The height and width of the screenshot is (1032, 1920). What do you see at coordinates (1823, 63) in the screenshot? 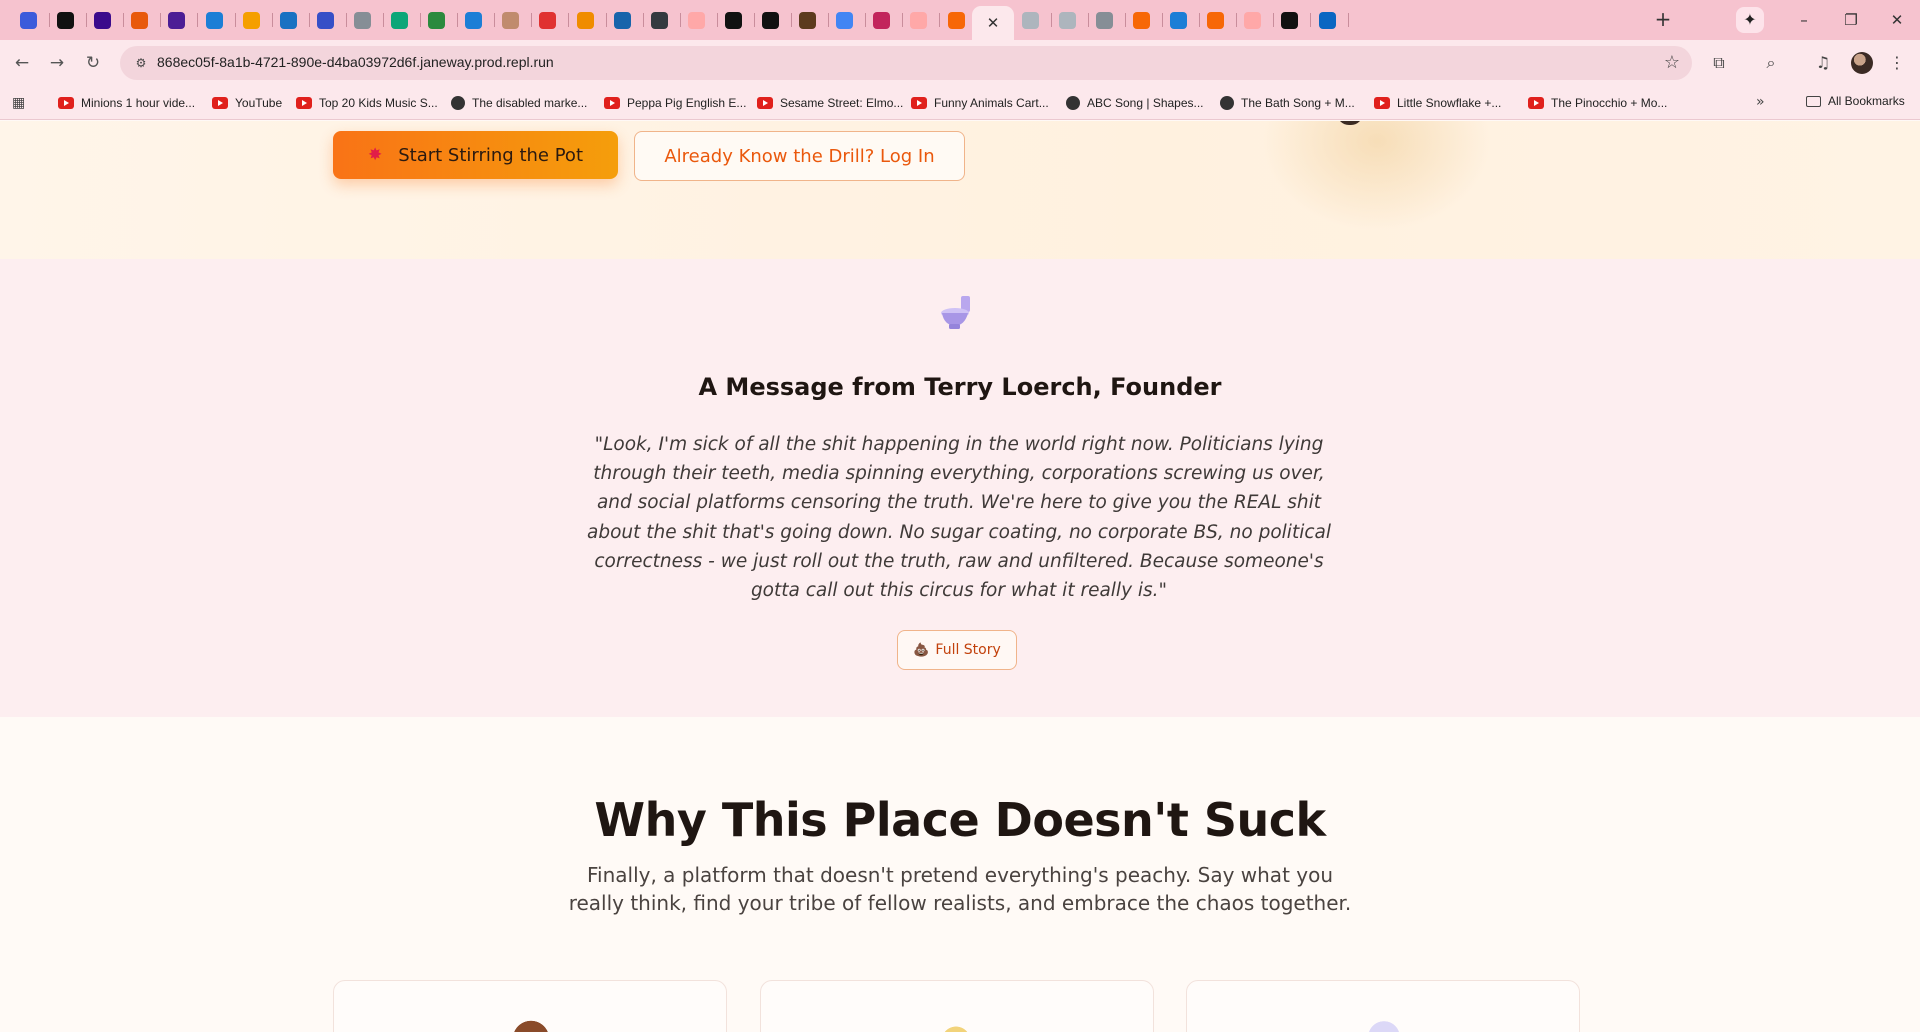
I see `media-control-icon: ♫` at bounding box center [1823, 63].